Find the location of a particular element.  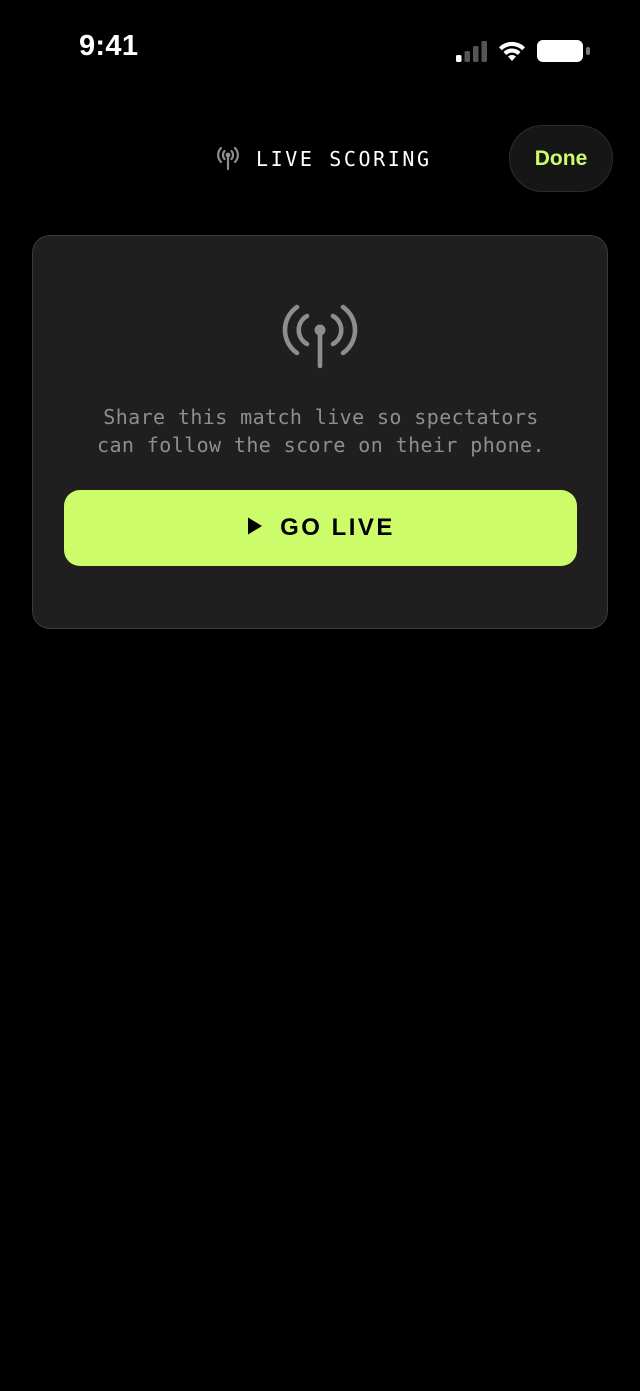

status-icons is located at coordinates (524, 51).